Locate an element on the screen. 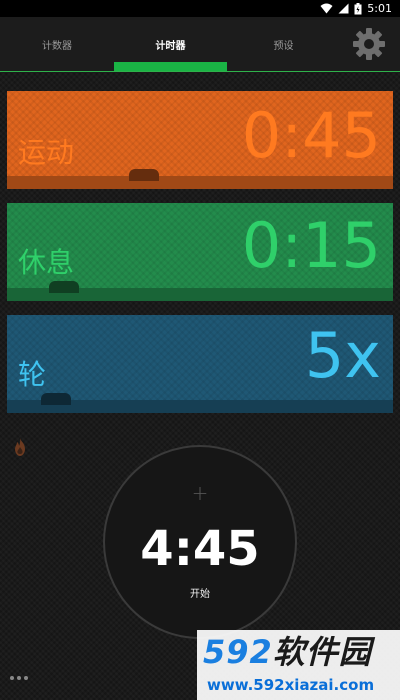  rest-card: 休息 0:15 is located at coordinates (200, 252).